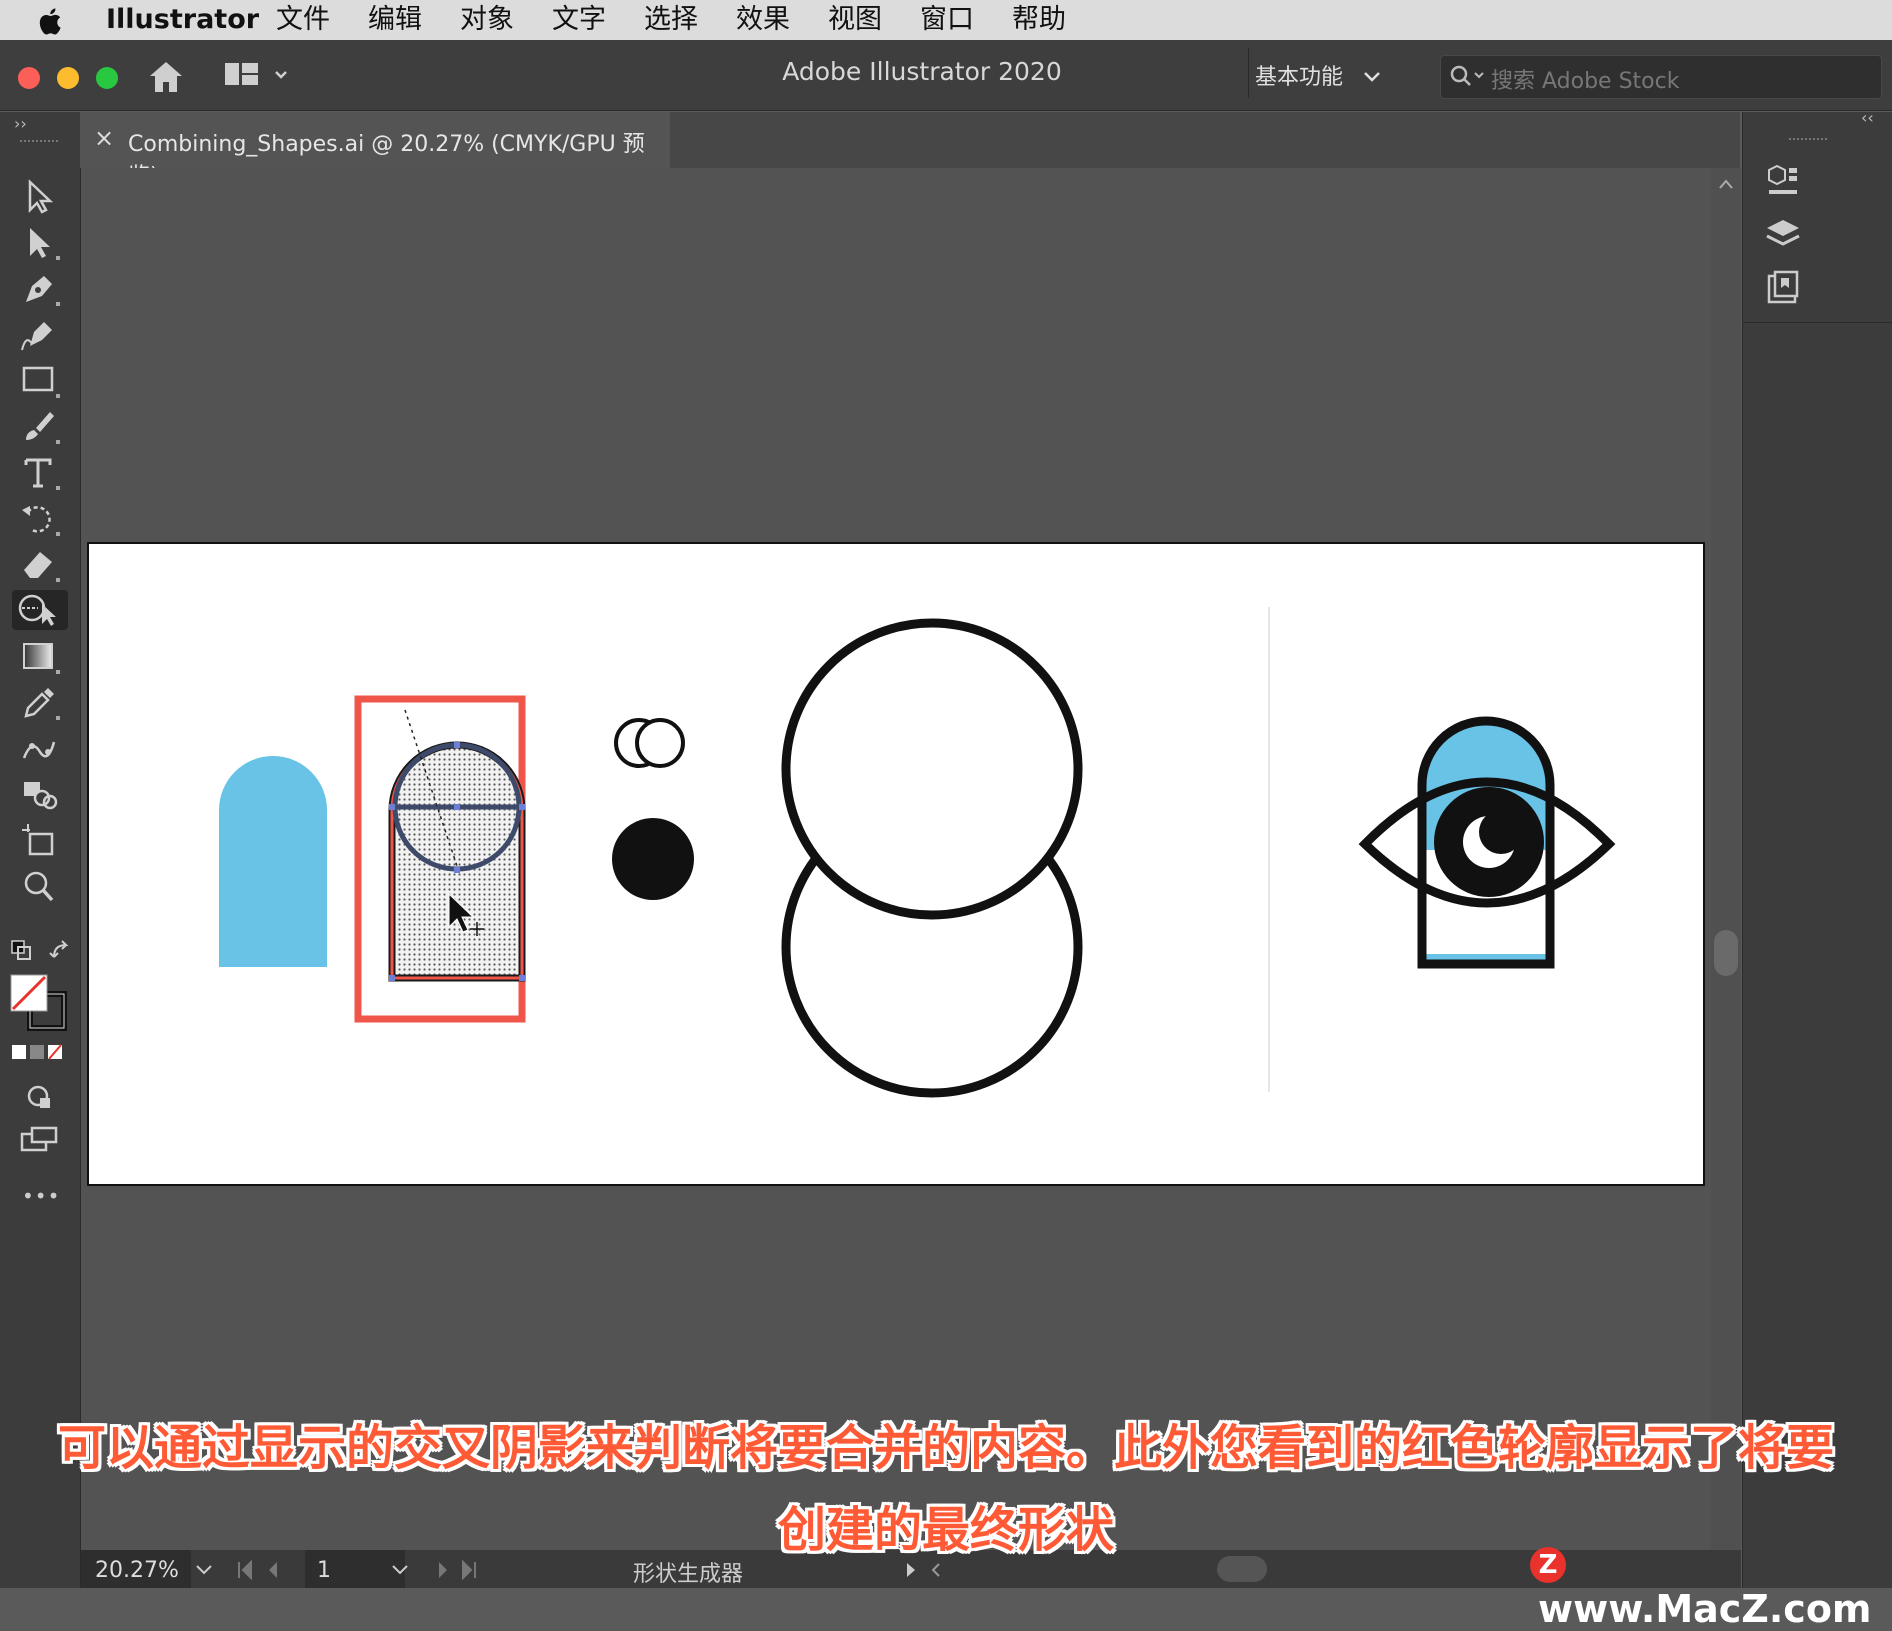 This screenshot has width=1892, height=1631. Describe the element at coordinates (41, 1196) in the screenshot. I see `edit-toolbar-more-icon: •••` at that location.